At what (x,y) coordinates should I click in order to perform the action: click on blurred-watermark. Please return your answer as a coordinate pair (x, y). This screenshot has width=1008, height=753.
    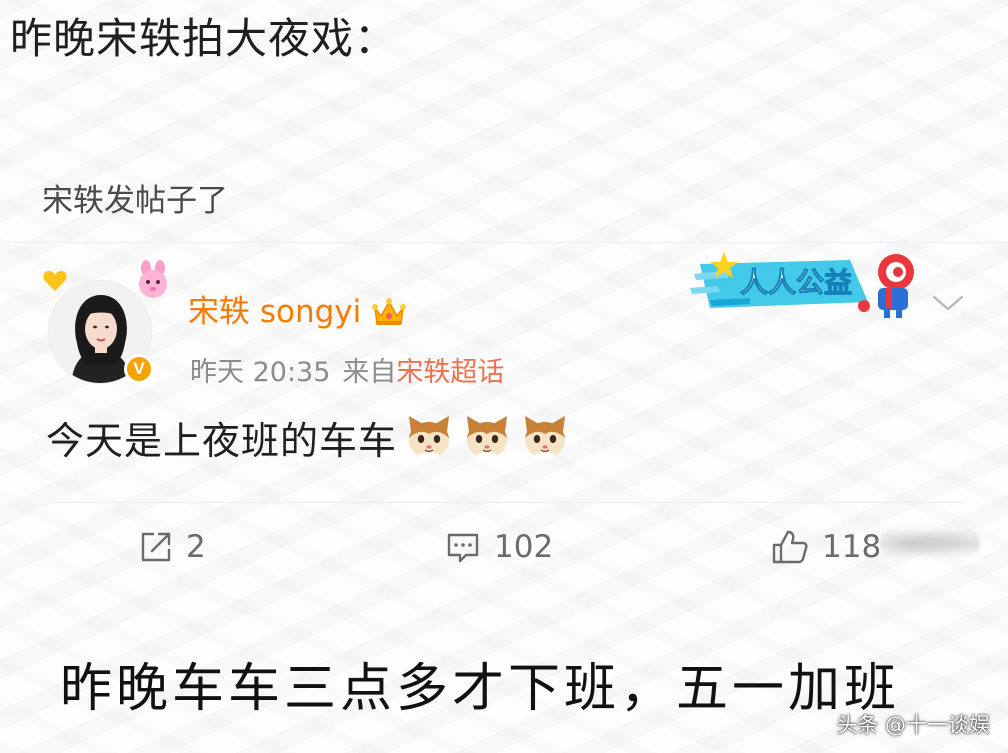
    Looking at the image, I should click on (930, 543).